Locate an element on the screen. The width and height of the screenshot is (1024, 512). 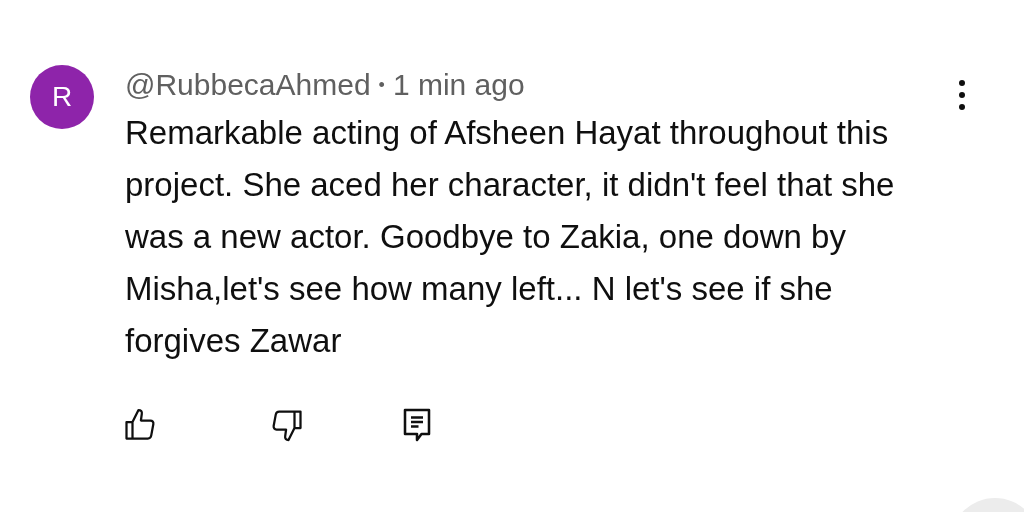
avatar: R is located at coordinates (62, 97).